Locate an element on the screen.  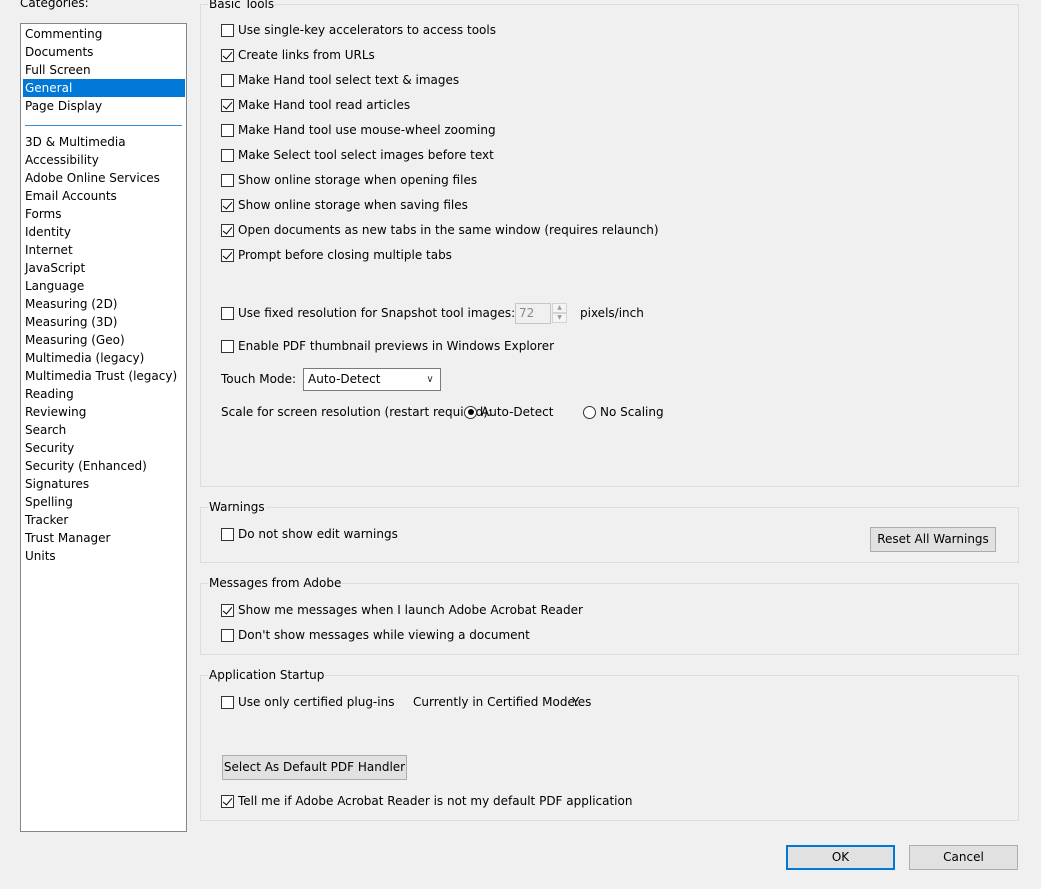
warnings-title: Warnings is located at coordinates (237, 507).